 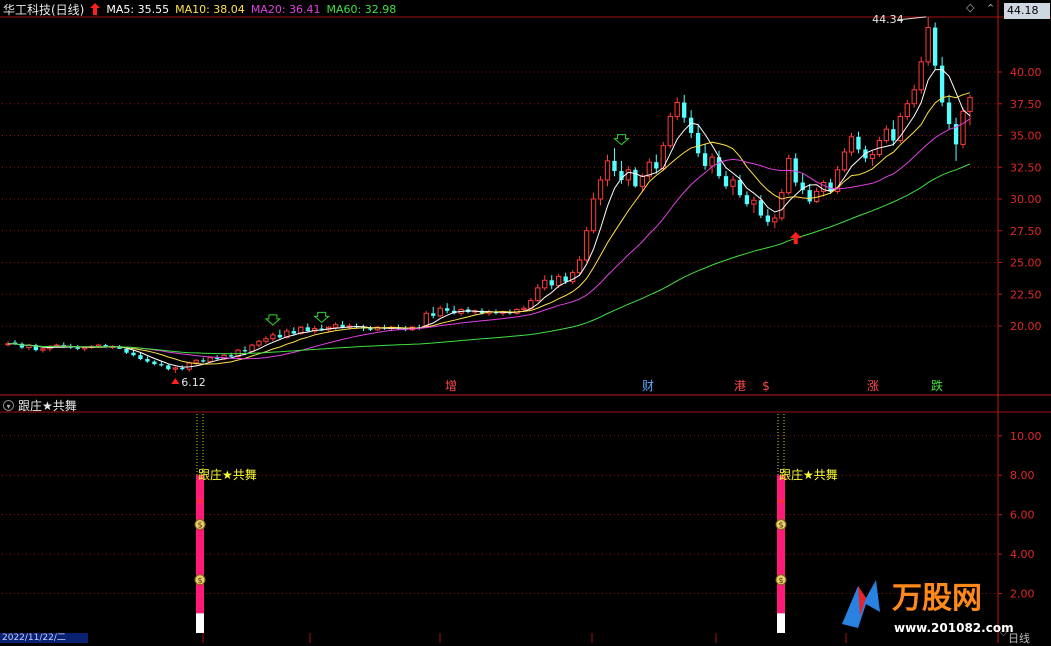 I want to click on event-label: 增, so click(x=451, y=386).